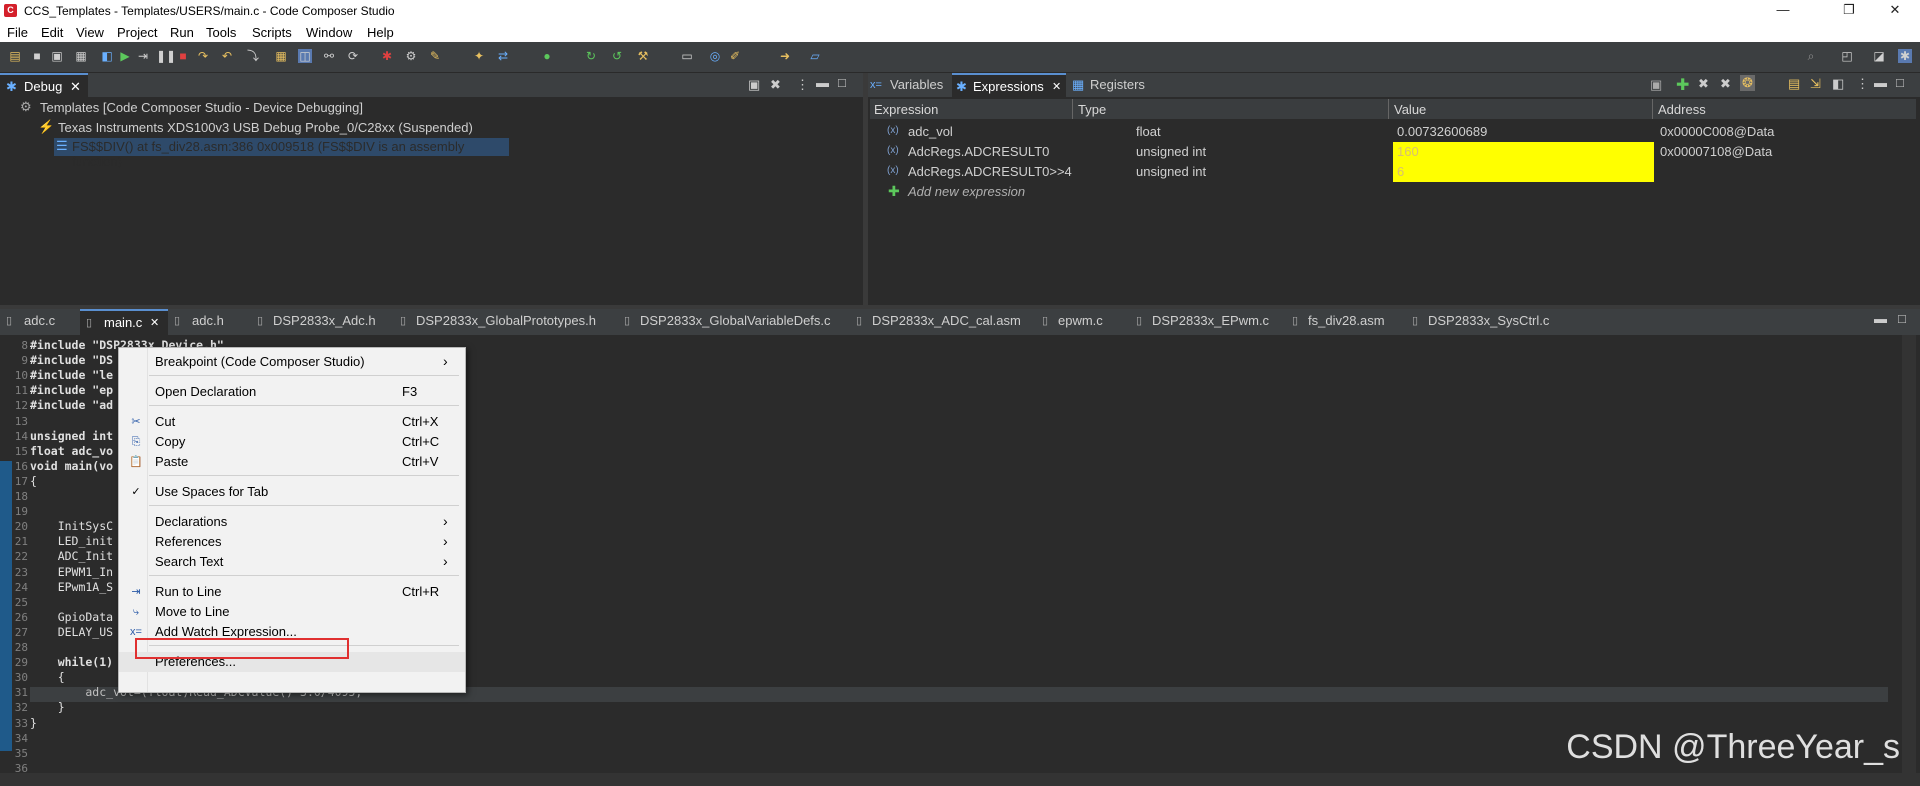 This screenshot has width=1920, height=786. I want to click on step-into-icon: ⇥, so click(143, 56).